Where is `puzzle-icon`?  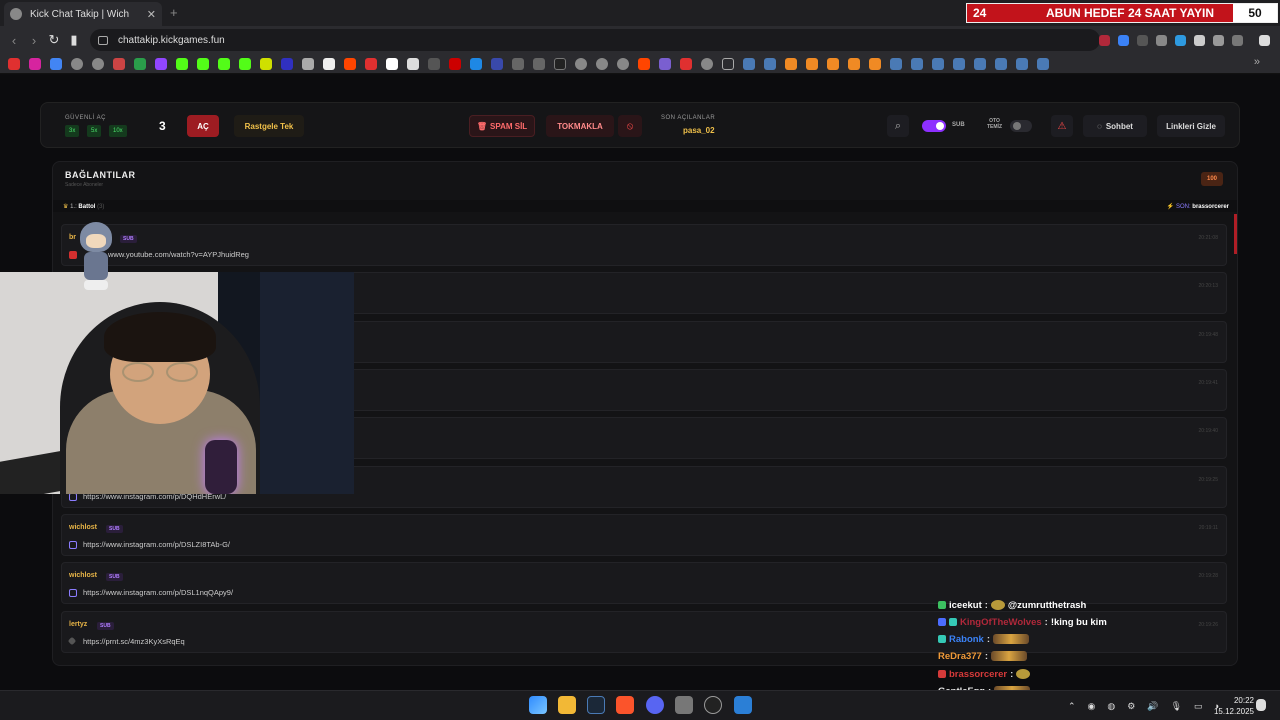
puzzle-icon is located at coordinates (1218, 40).